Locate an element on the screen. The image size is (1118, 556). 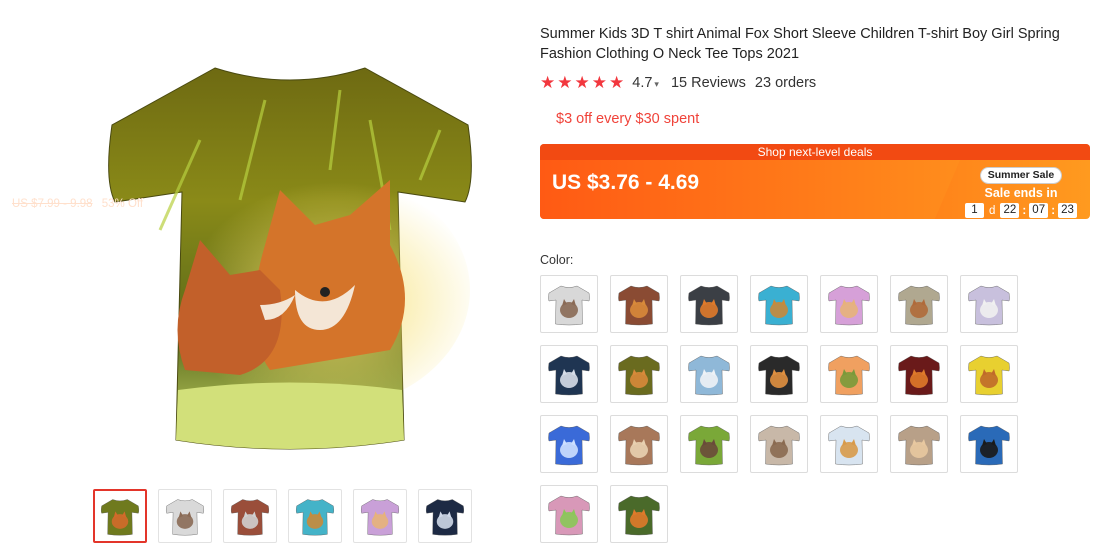
rating-row: ★ ★ ★ ★ ★ 4.7 ▾ 15 Reviews 23 orders is located at coordinates (678, 83).